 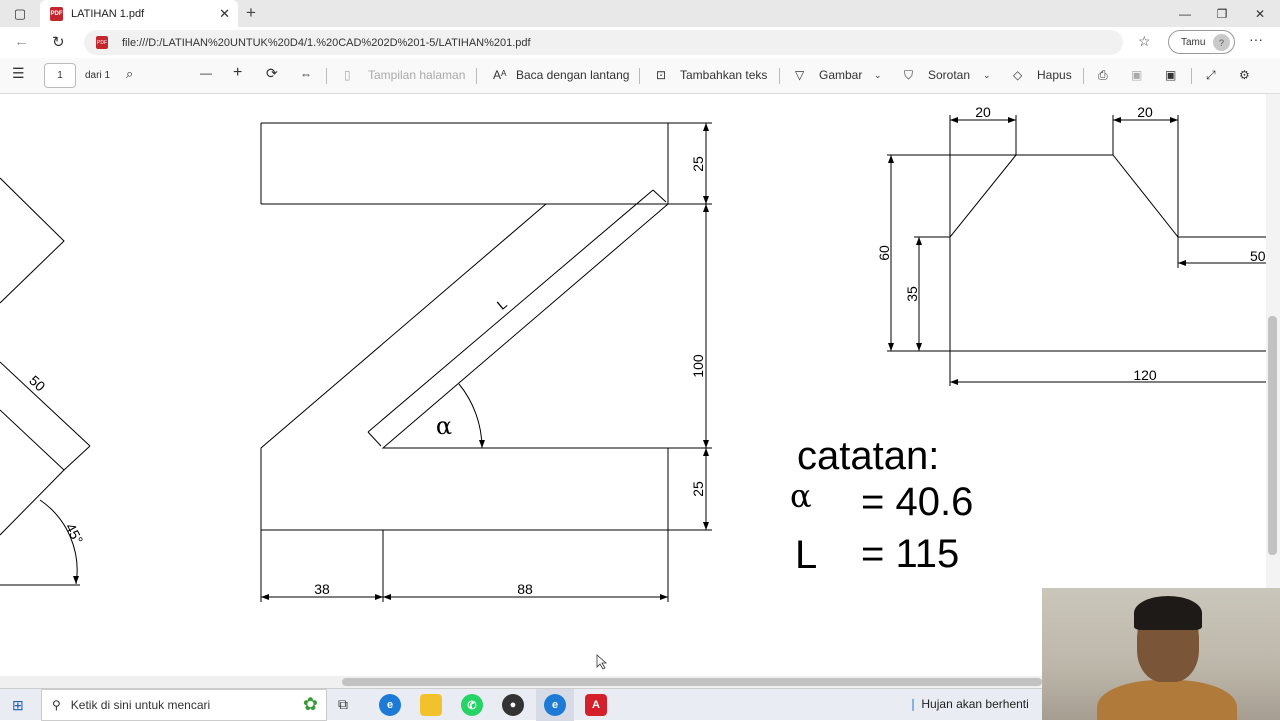 I want to click on more-options-icon: ···, so click(x=1256, y=39).